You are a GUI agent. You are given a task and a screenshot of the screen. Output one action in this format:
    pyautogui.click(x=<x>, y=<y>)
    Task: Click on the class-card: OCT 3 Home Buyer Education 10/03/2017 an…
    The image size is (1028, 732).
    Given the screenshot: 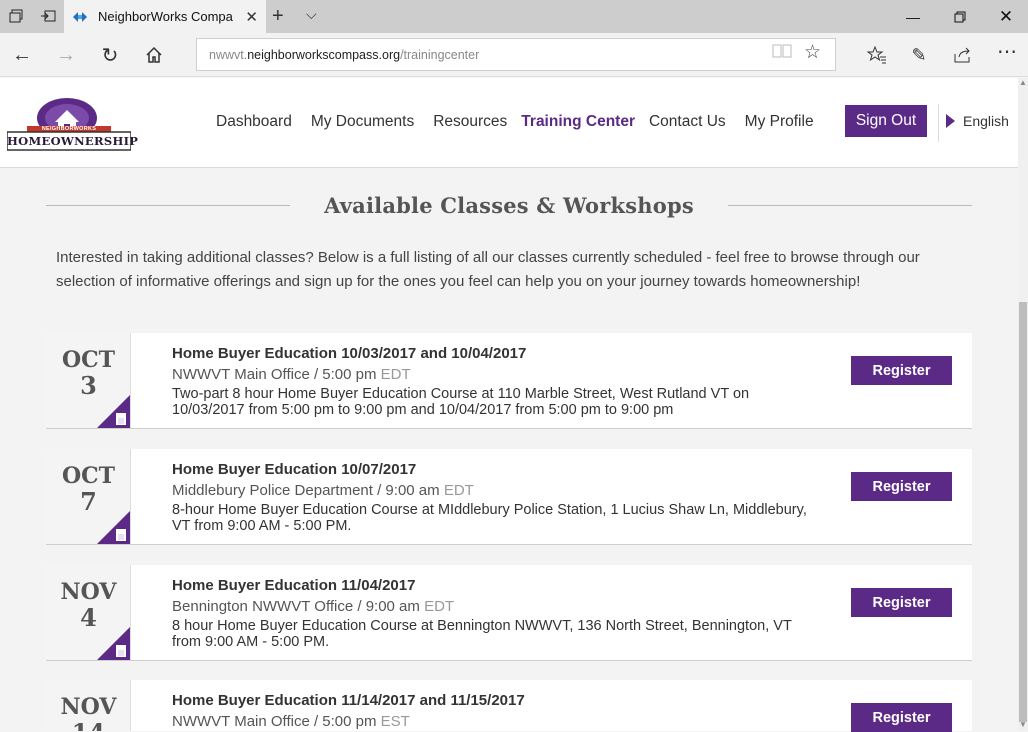 What is the action you would take?
    pyautogui.click(x=509, y=381)
    